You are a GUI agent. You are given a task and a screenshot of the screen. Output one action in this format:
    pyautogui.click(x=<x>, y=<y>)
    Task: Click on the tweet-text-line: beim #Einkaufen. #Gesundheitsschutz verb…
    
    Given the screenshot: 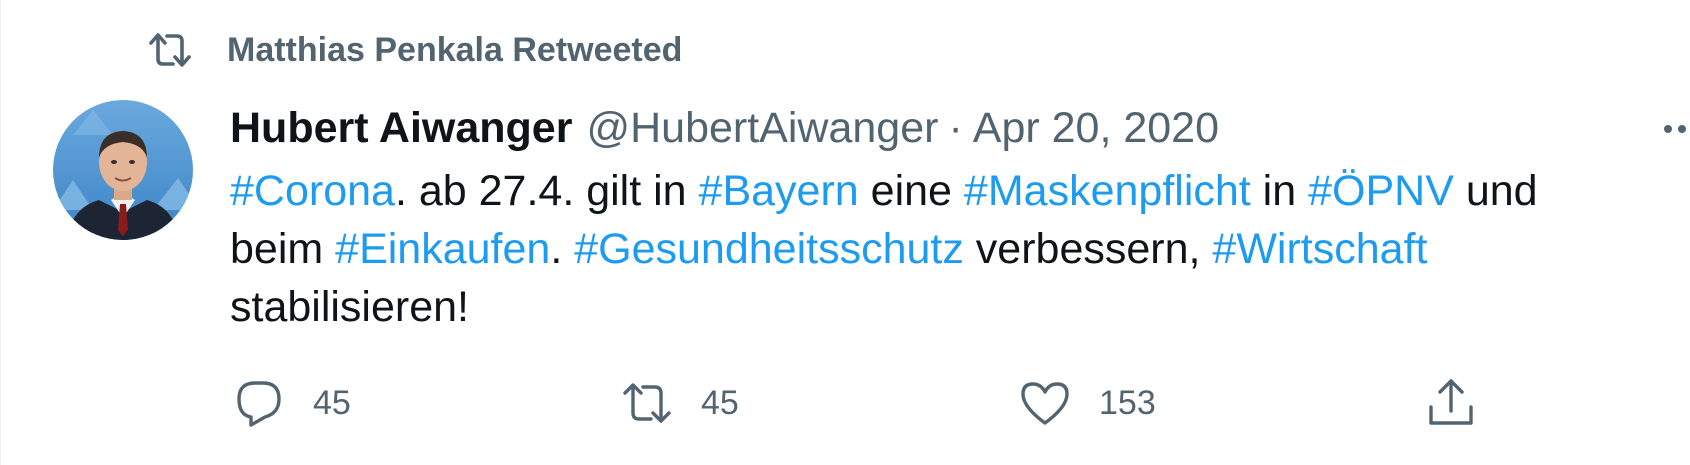 What is the action you would take?
    pyautogui.click(x=950, y=249)
    